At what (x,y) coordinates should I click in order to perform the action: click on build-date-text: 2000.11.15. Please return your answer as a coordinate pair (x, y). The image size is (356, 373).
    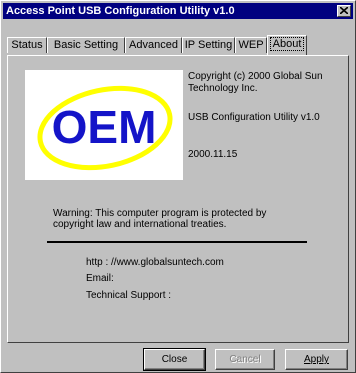
    Looking at the image, I should click on (213, 154).